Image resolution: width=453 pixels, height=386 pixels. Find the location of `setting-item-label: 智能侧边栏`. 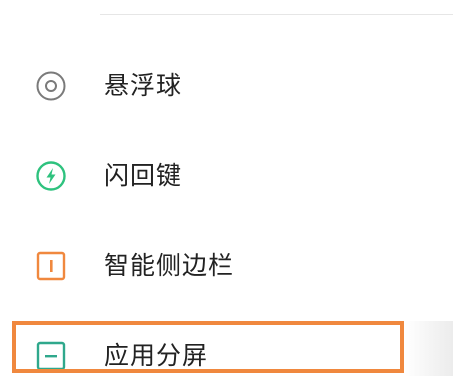

setting-item-label: 智能侧边栏 is located at coordinates (169, 265).